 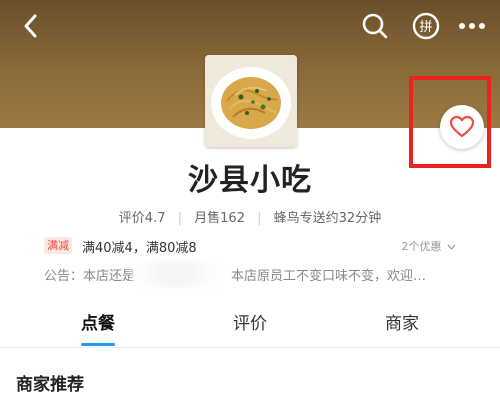 I want to click on tab-order: 点餐, so click(x=98, y=328).